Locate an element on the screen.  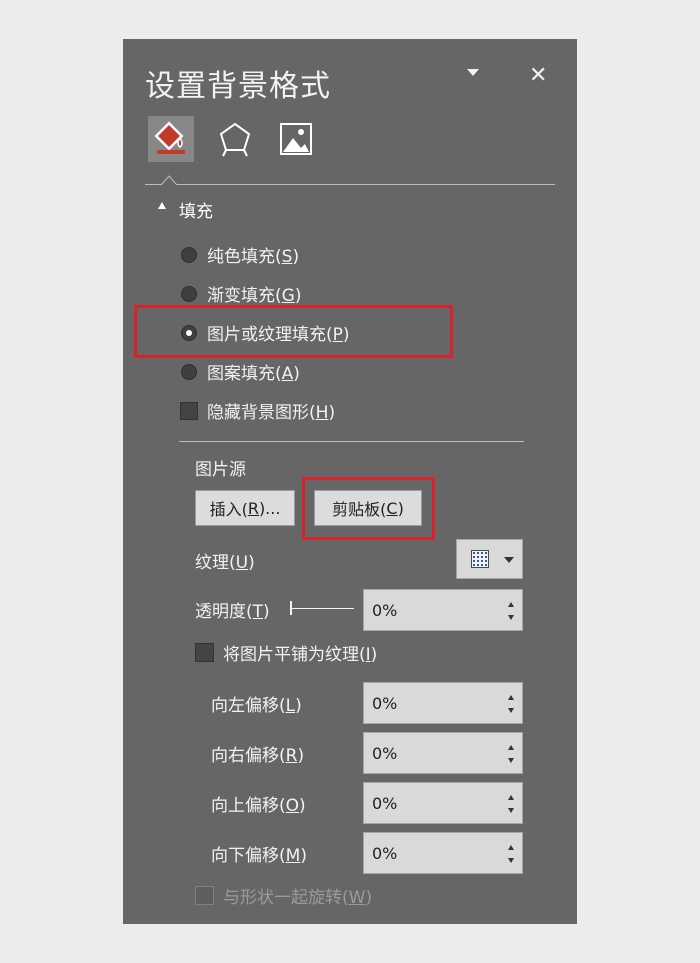
offset-left-spinner is located at coordinates (443, 703).